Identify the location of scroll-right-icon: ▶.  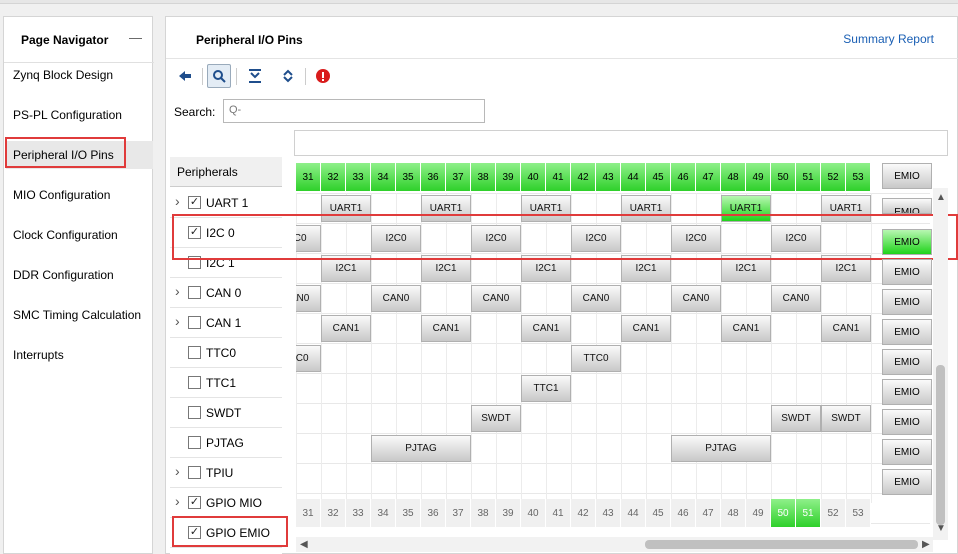
(926, 544).